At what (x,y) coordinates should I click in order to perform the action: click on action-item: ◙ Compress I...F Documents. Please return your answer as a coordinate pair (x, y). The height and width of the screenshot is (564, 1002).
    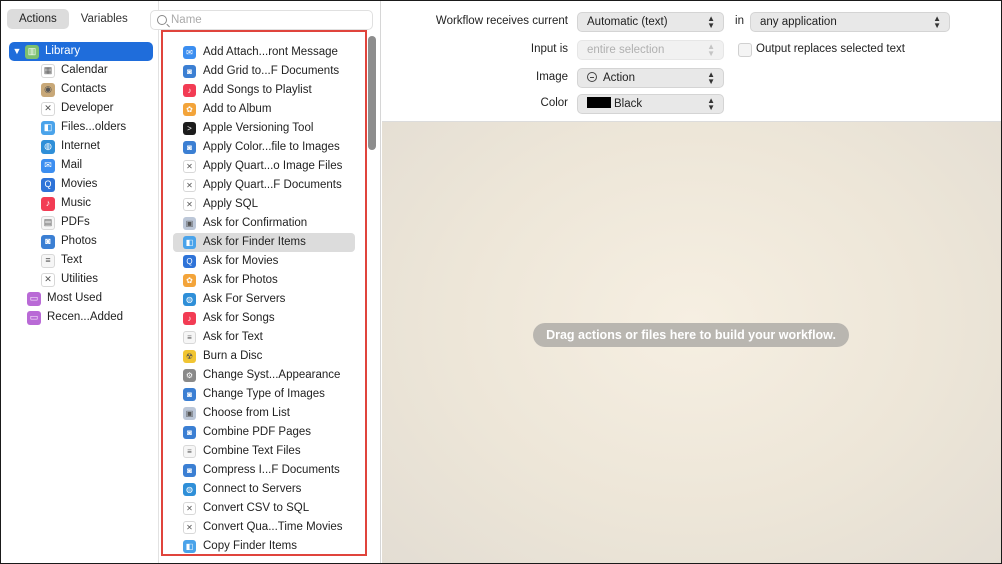
    Looking at the image, I should click on (264, 470).